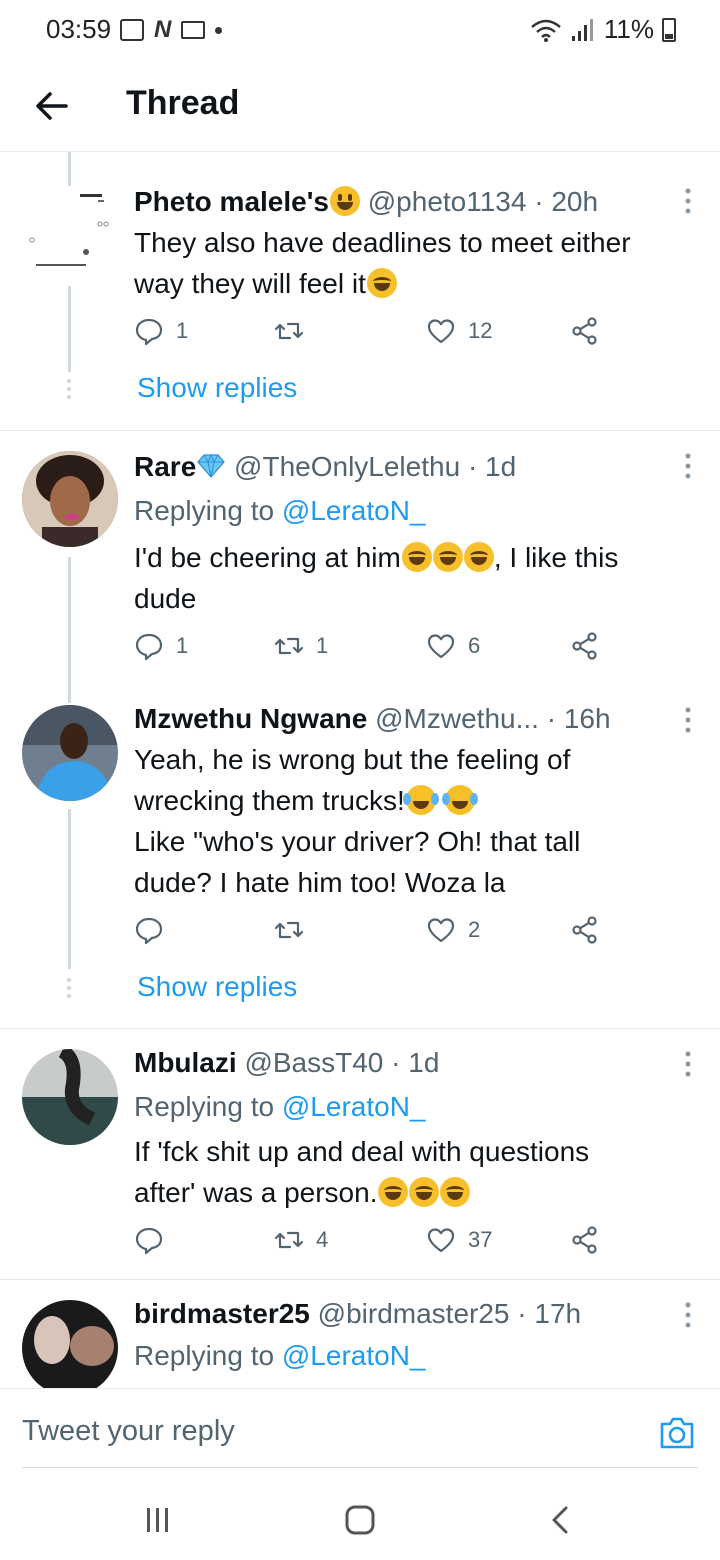 Image resolution: width=720 pixels, height=1560 pixels. Describe the element at coordinates (222, 1313) in the screenshot. I see `author-name: birdmaster25` at that location.